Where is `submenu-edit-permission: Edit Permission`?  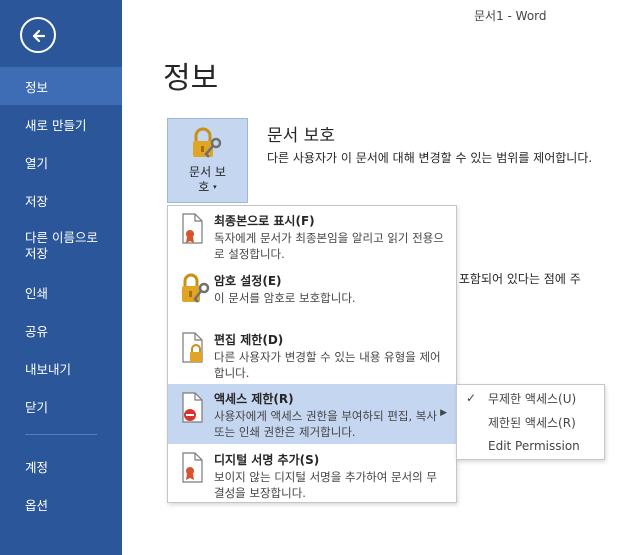 submenu-edit-permission: Edit Permission is located at coordinates (530, 446).